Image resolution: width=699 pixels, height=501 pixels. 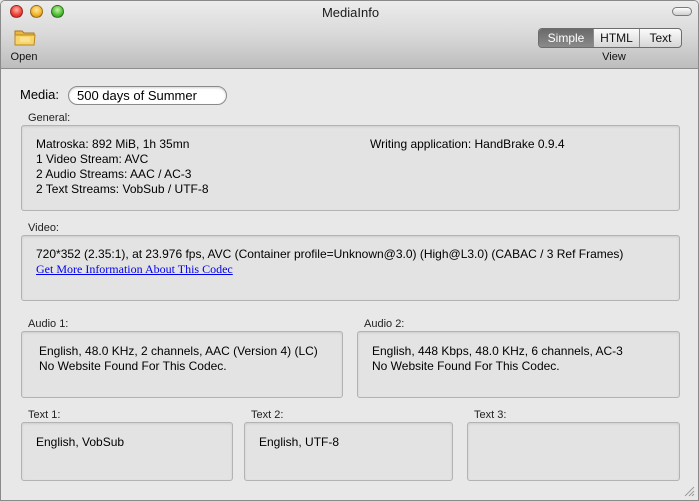 I want to click on open-label: Open, so click(x=24, y=57).